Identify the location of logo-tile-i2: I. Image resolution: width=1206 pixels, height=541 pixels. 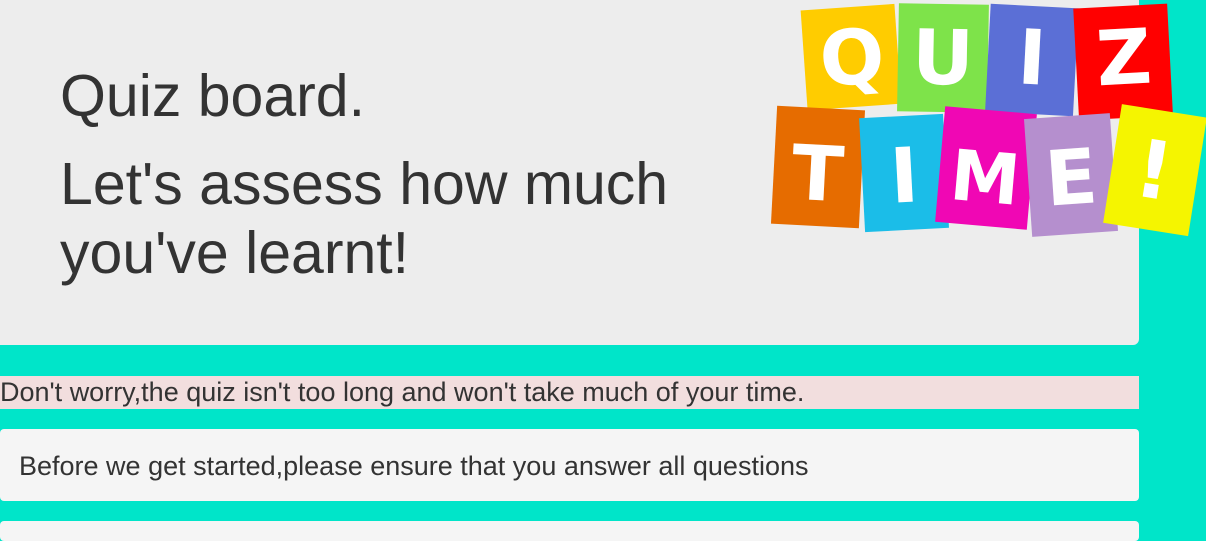
(904, 173).